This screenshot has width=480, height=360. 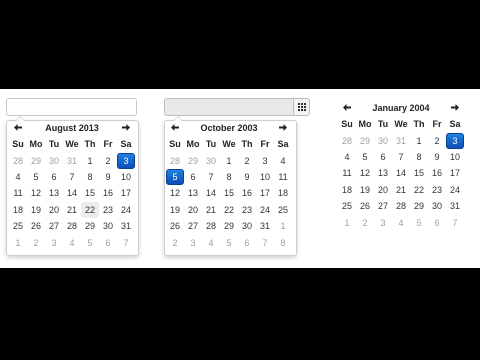 I want to click on day-cell-other-month: 8, so click(x=283, y=243).